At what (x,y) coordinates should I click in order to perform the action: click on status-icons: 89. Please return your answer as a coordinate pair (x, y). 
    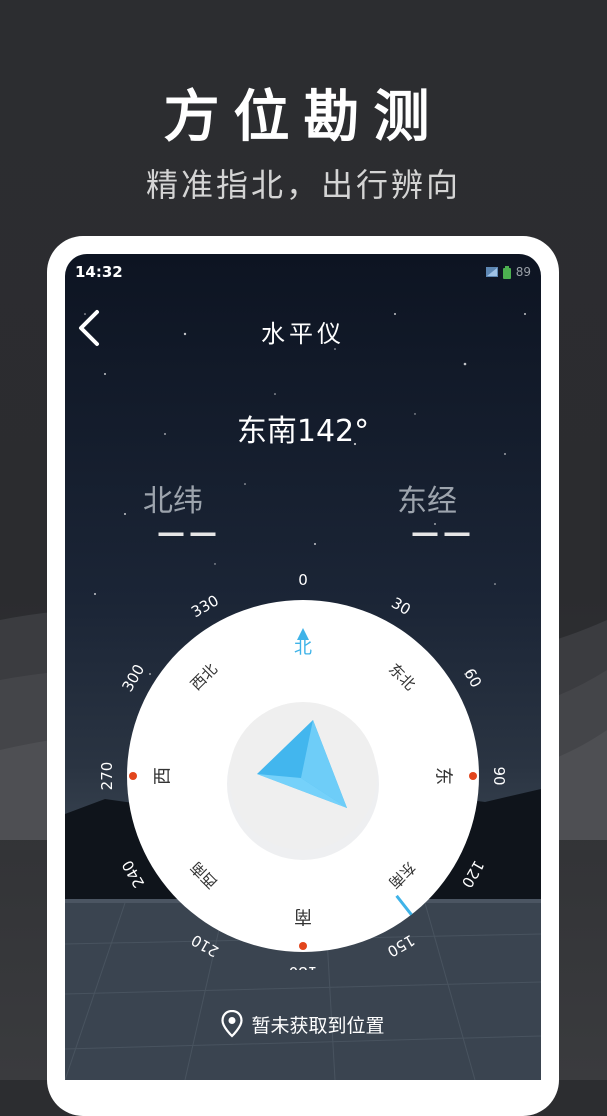
    Looking at the image, I should click on (508, 272).